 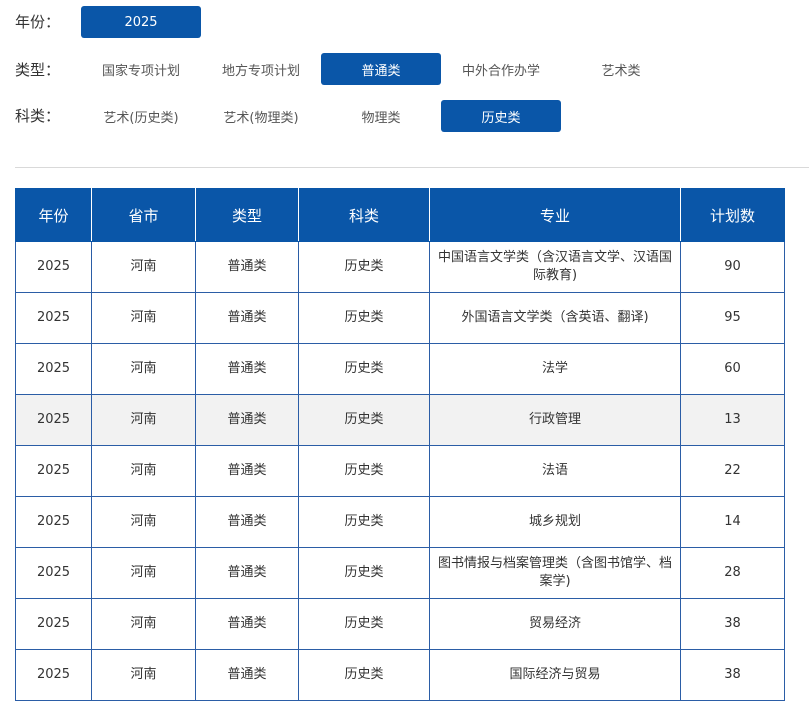 I want to click on table-row: 2025 河南 普通类 历史类 法学 60, so click(x=400, y=369).